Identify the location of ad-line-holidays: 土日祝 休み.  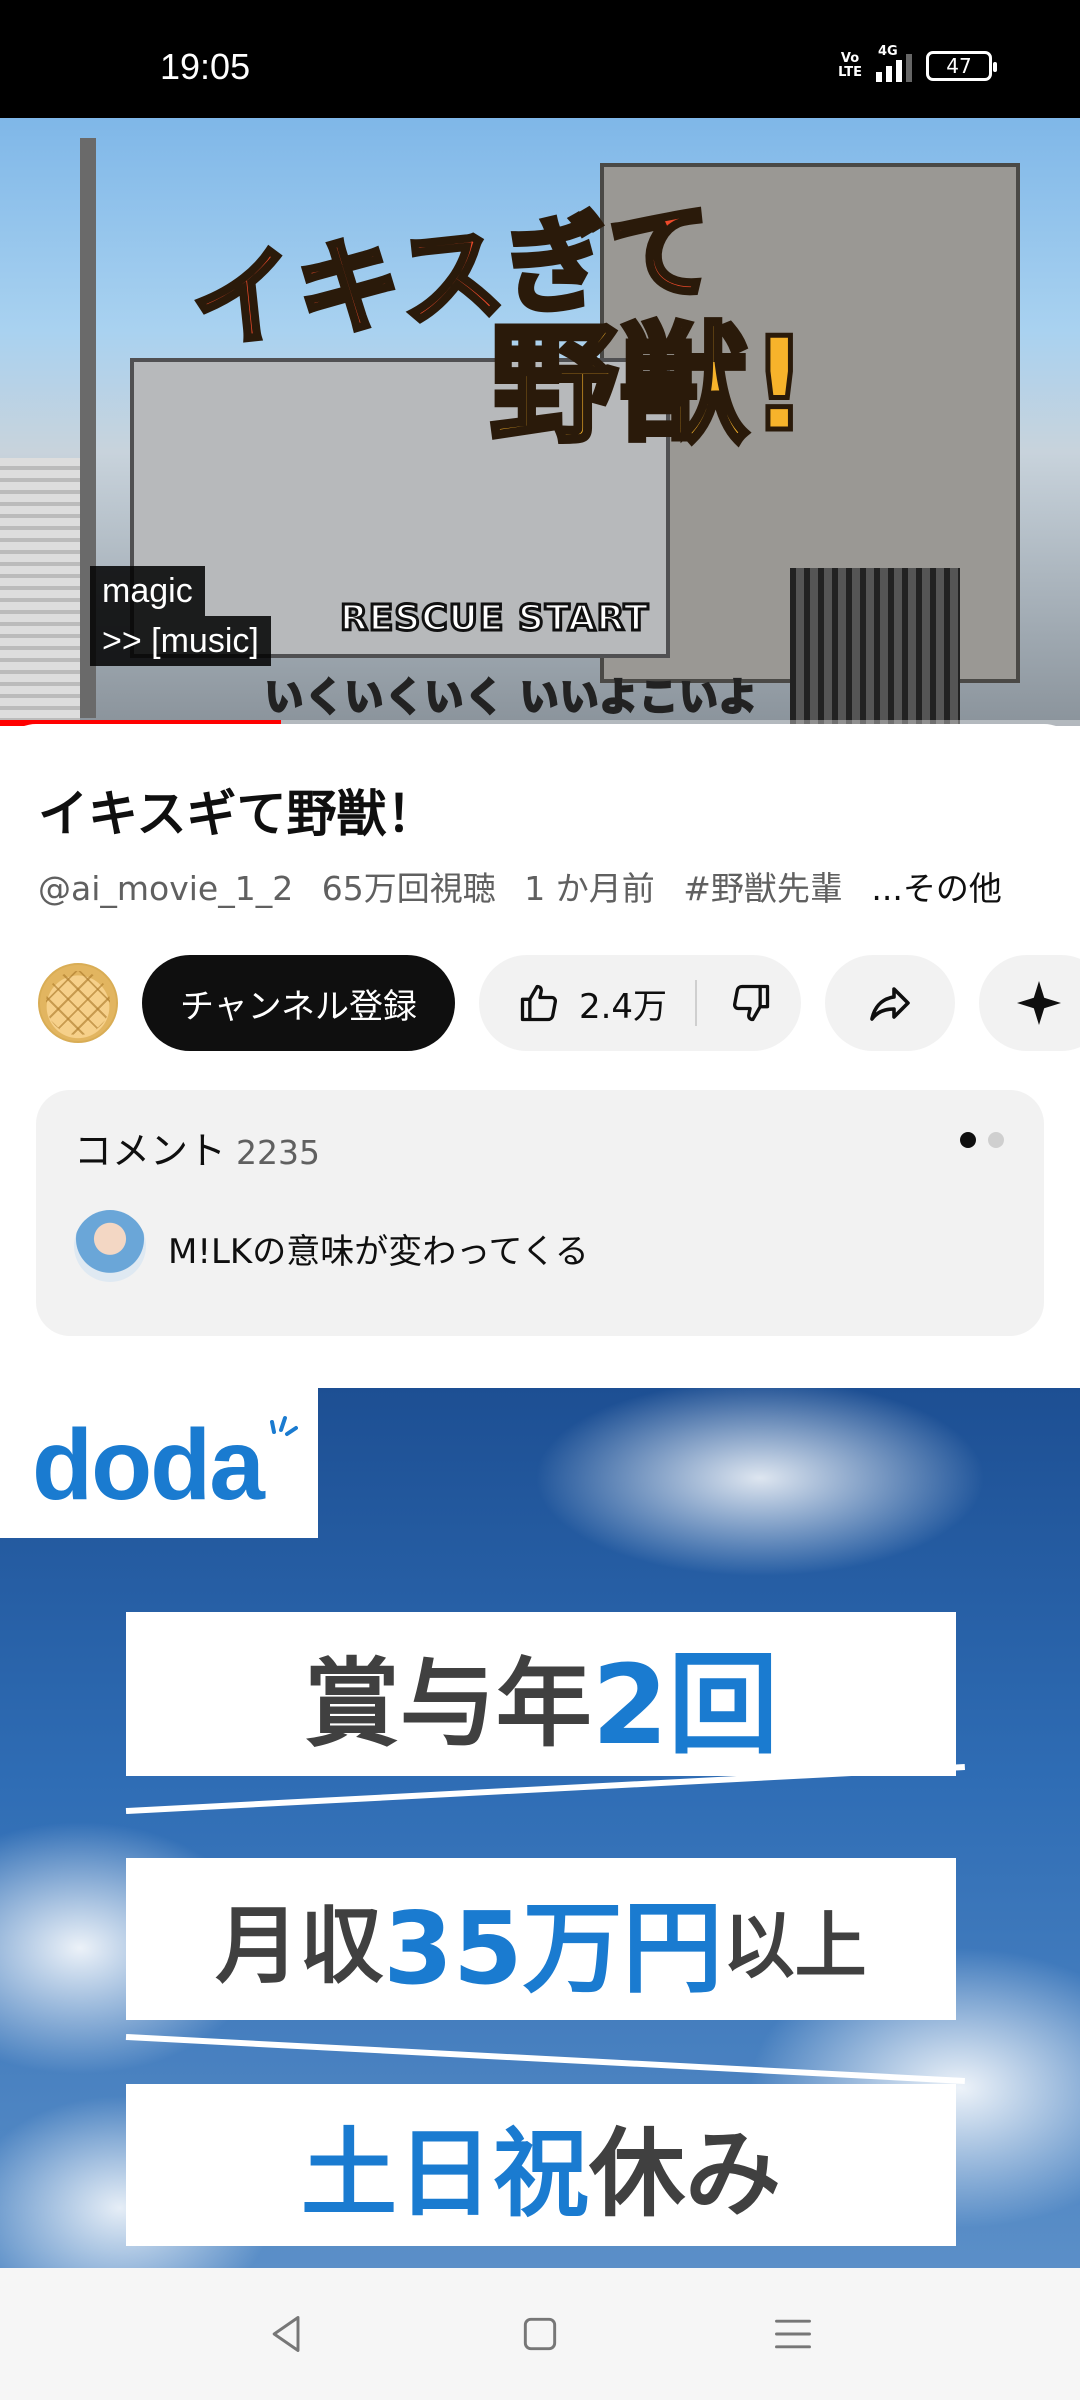
(541, 2165).